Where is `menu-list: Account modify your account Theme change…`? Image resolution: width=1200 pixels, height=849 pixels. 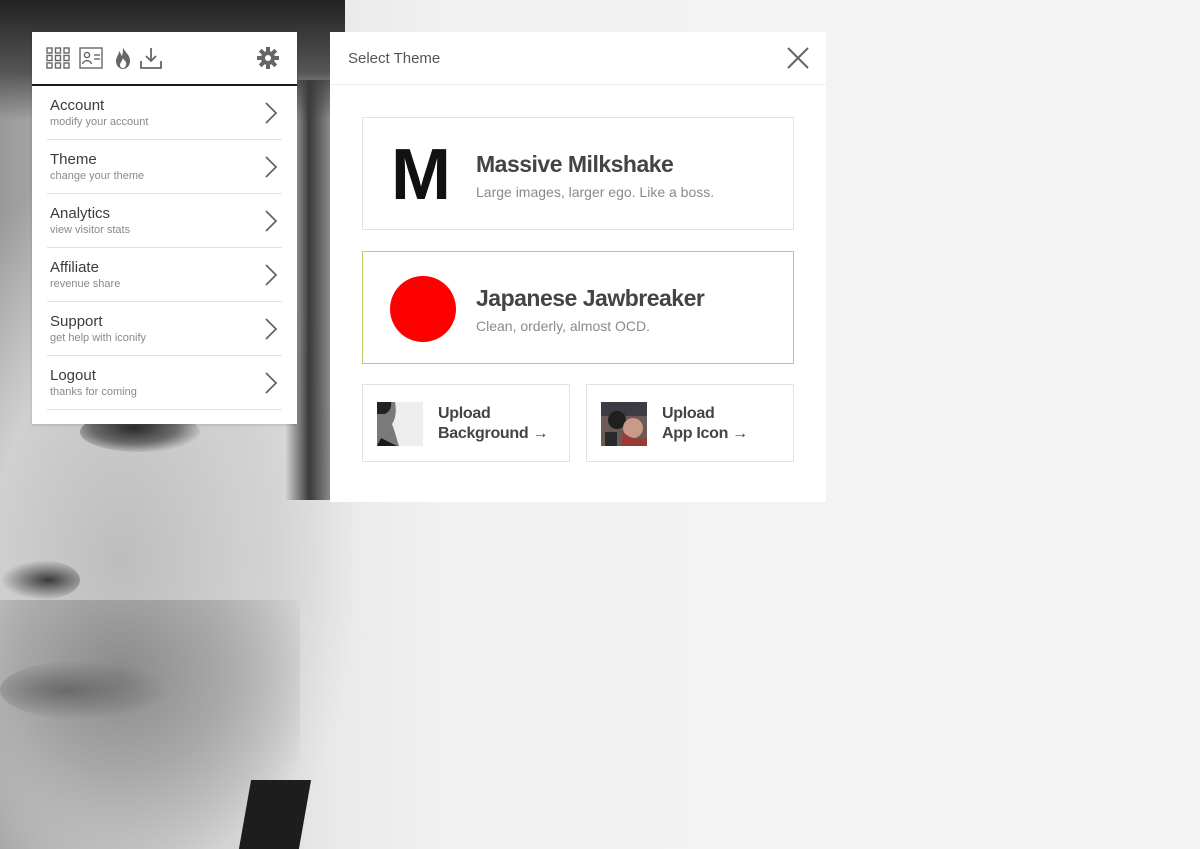
menu-list: Account modify your account Theme change… is located at coordinates (164, 248).